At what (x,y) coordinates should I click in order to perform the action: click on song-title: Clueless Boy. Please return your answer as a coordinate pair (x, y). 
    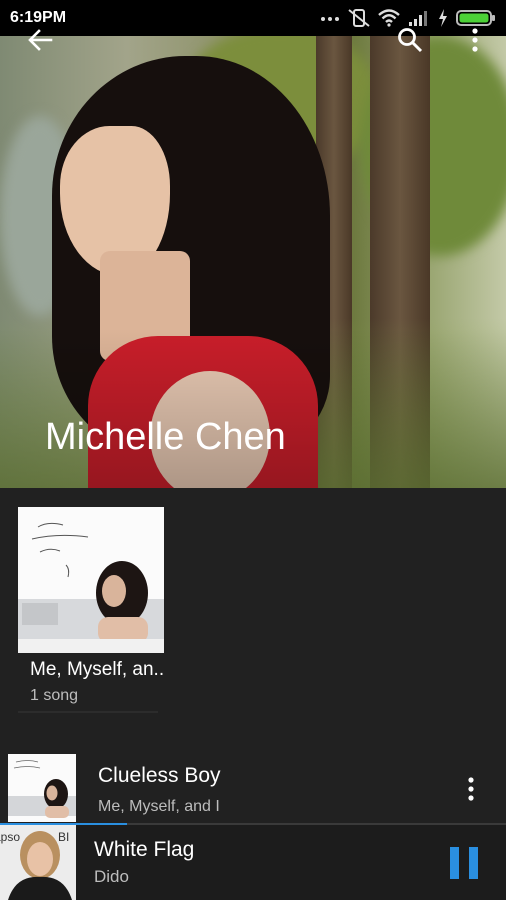
    Looking at the image, I should click on (159, 775).